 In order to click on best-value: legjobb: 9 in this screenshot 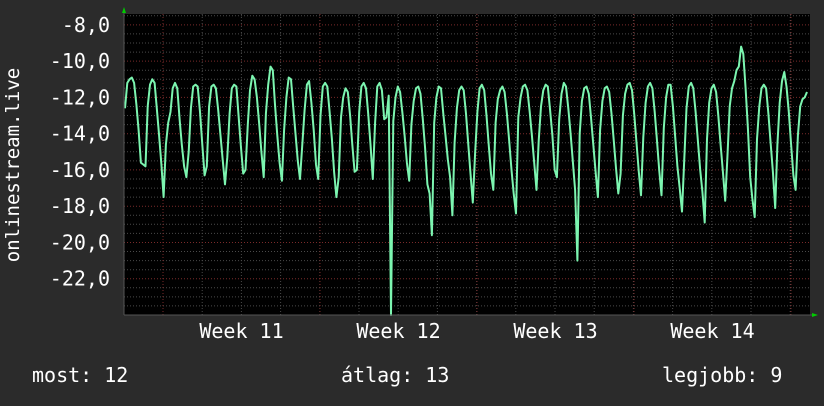, I will do `click(722, 375)`.